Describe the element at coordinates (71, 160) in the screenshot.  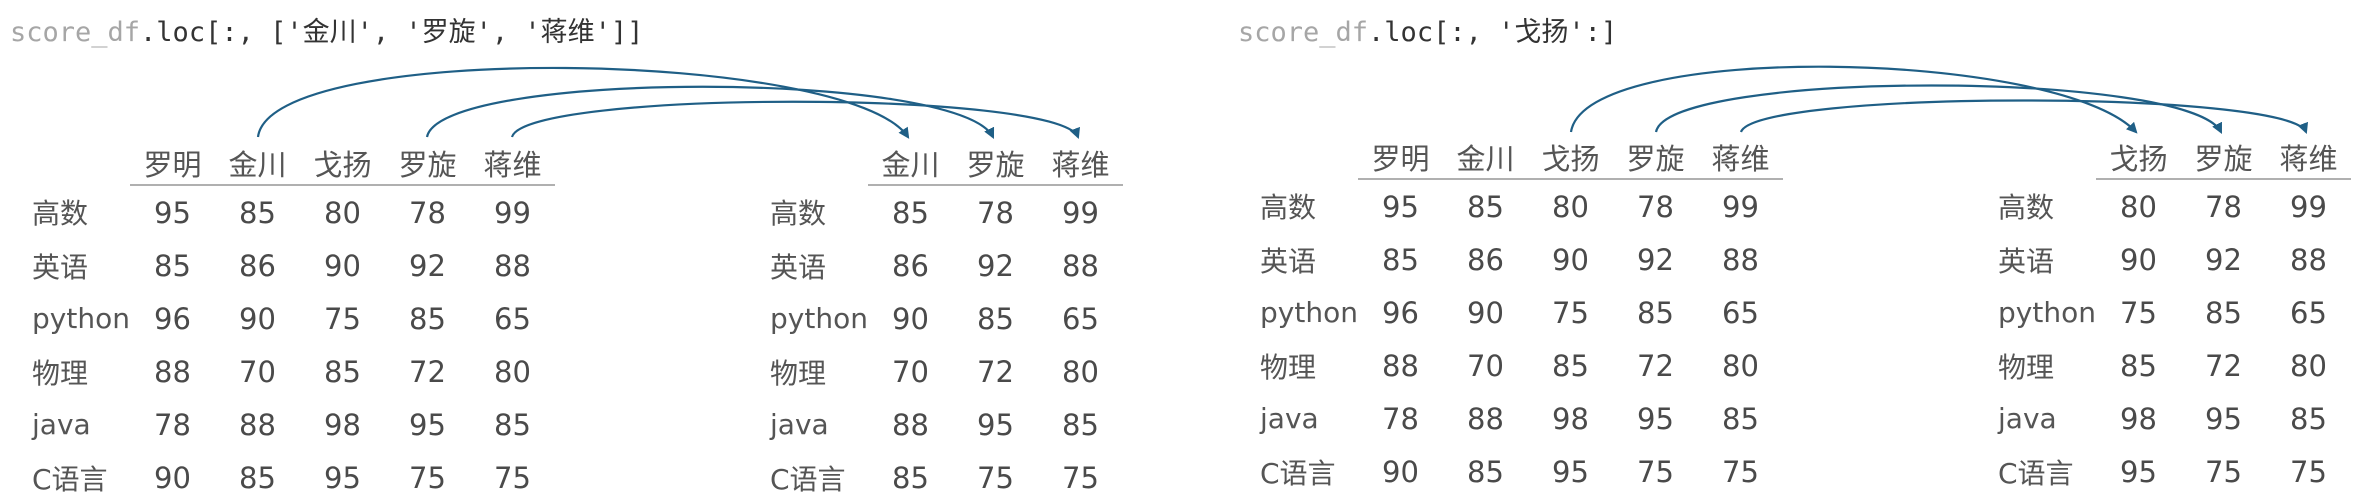
I see `header-corner` at that location.